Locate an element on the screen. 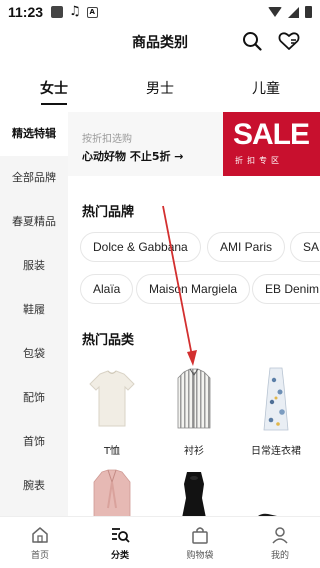 This screenshot has height=568, width=320. category-search-icon is located at coordinates (121, 535).